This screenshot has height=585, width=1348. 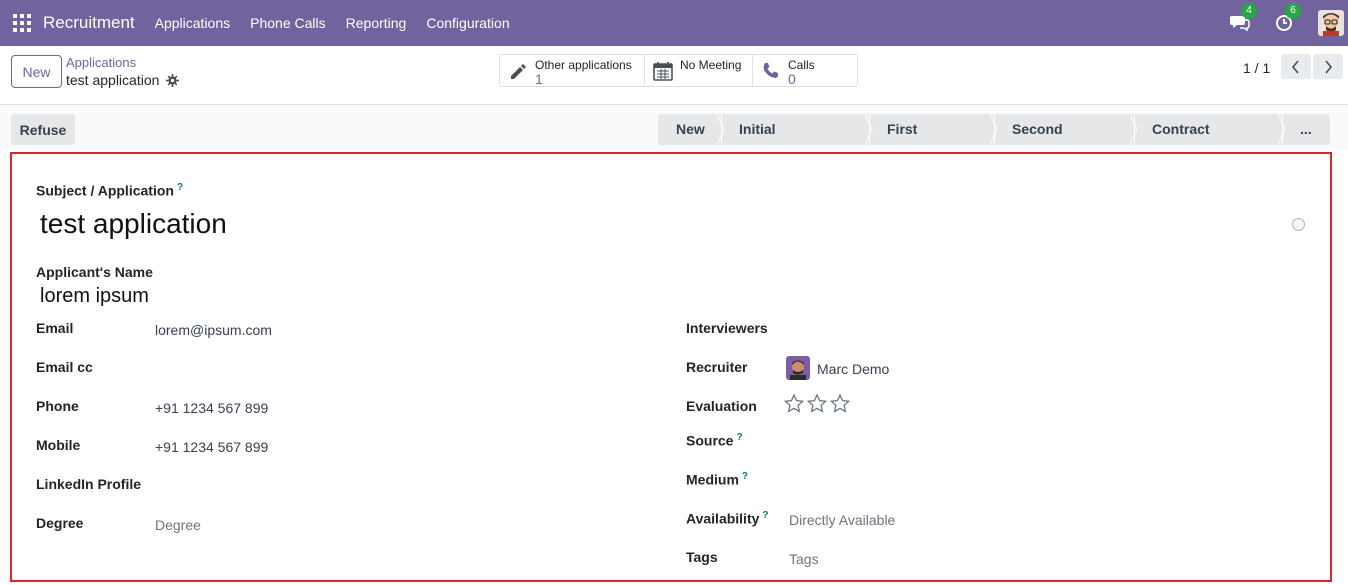 What do you see at coordinates (739, 437) in the screenshot?
I see `source-help-icon: ?` at bounding box center [739, 437].